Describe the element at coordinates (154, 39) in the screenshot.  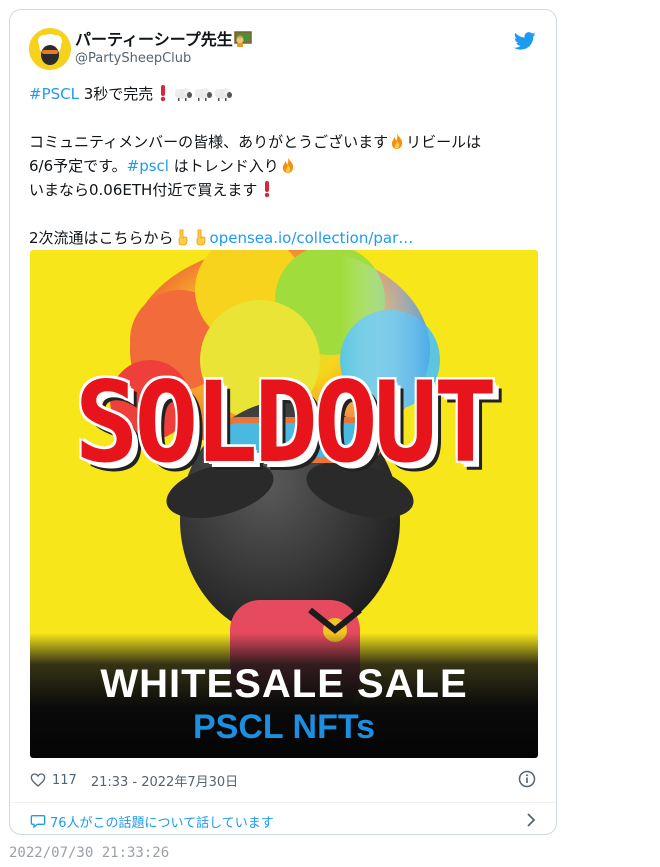
I see `display-name: パーティーシープ先生` at that location.